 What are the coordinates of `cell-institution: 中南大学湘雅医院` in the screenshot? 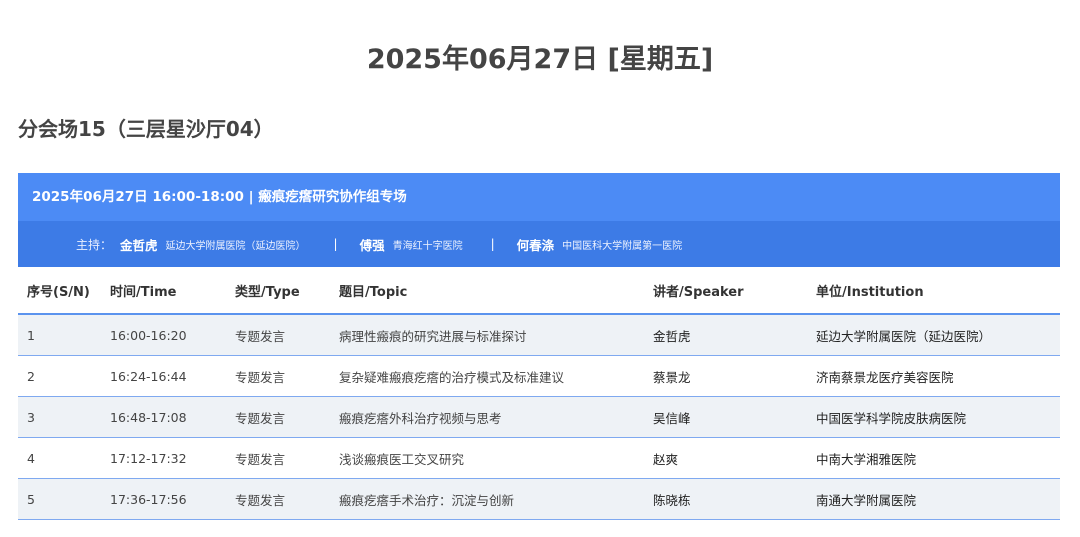 It's located at (933, 458).